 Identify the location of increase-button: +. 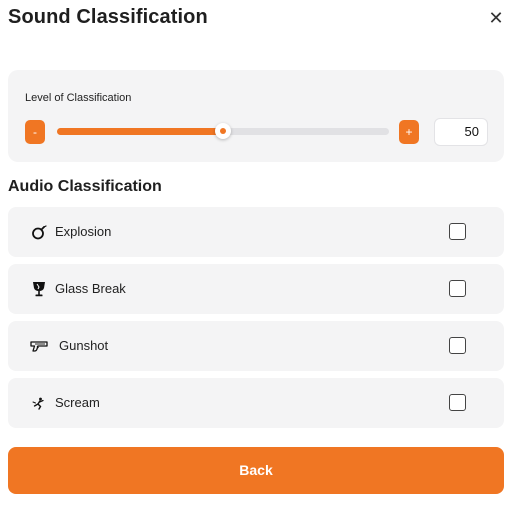
(409, 132).